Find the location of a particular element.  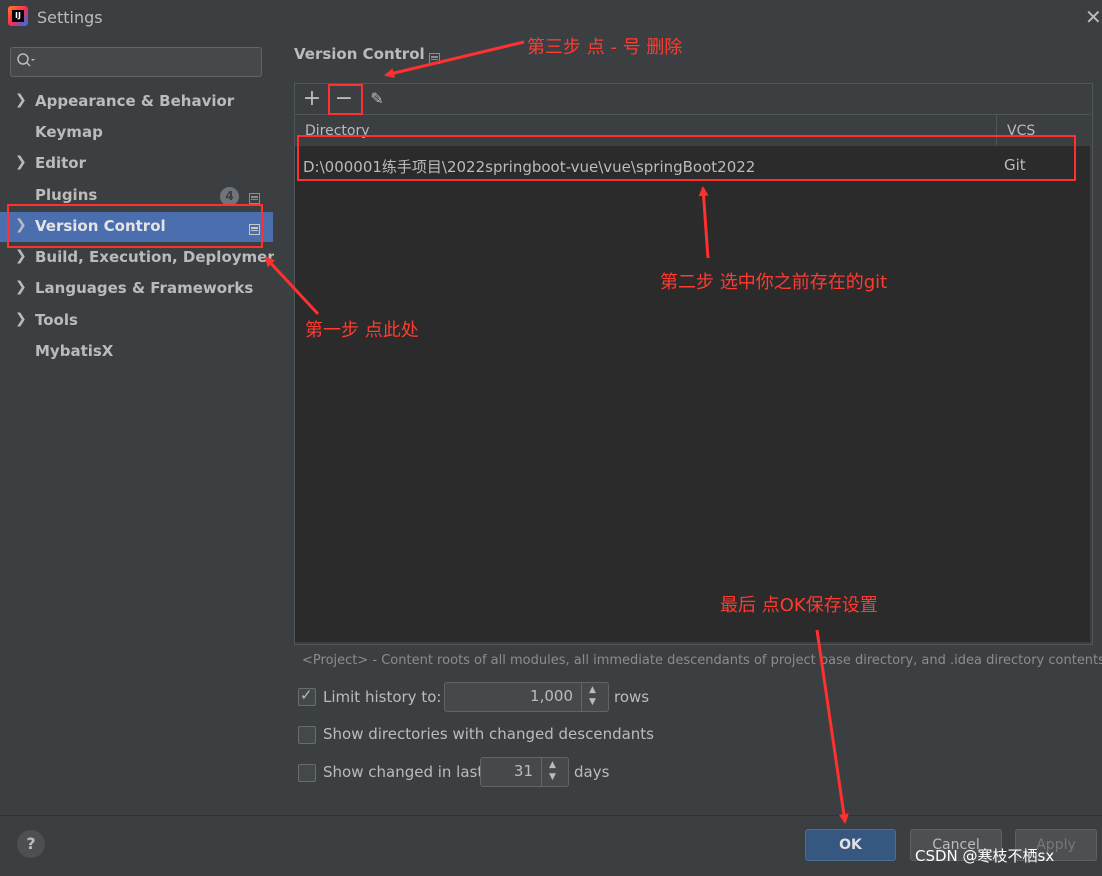

help-button: ? is located at coordinates (31, 844).